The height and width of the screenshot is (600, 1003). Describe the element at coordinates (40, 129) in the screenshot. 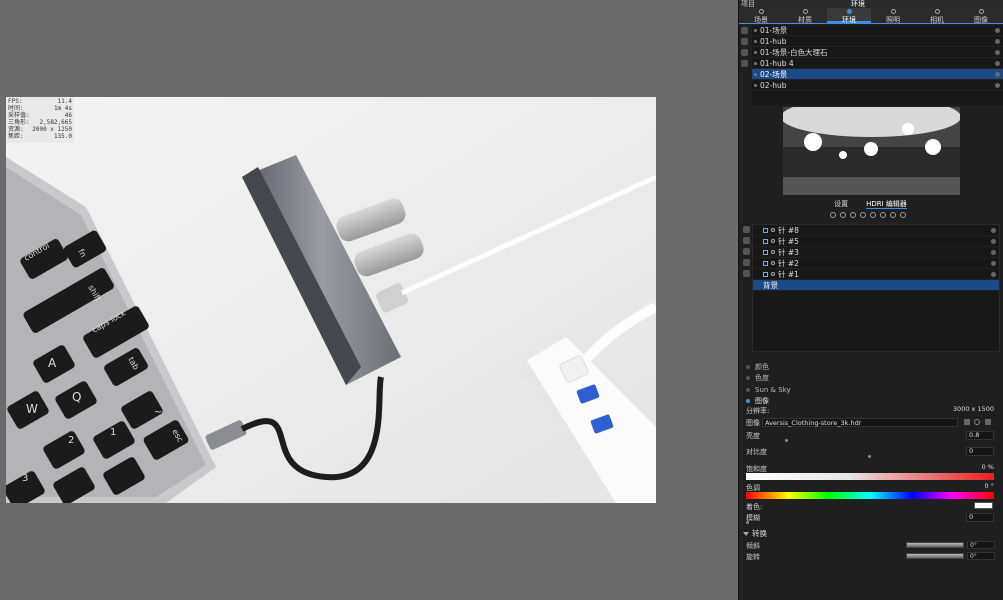

I see `stat-resolution: 资源: 2000 x 1250` at that location.